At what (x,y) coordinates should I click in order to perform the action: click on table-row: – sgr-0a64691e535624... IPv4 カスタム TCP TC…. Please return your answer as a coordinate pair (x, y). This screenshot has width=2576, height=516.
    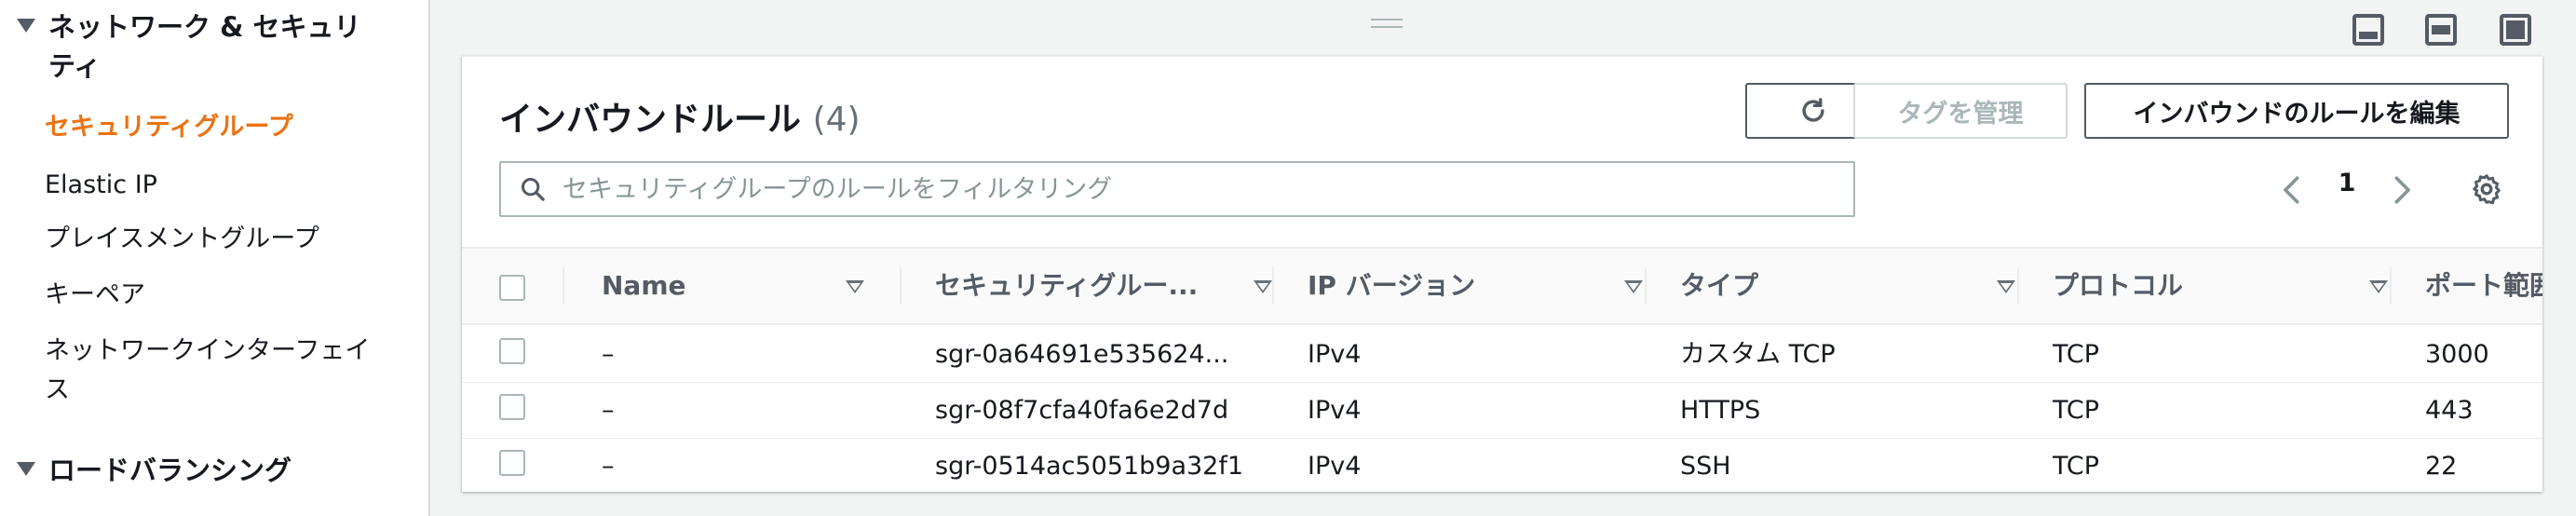
    Looking at the image, I should click on (1502, 355).